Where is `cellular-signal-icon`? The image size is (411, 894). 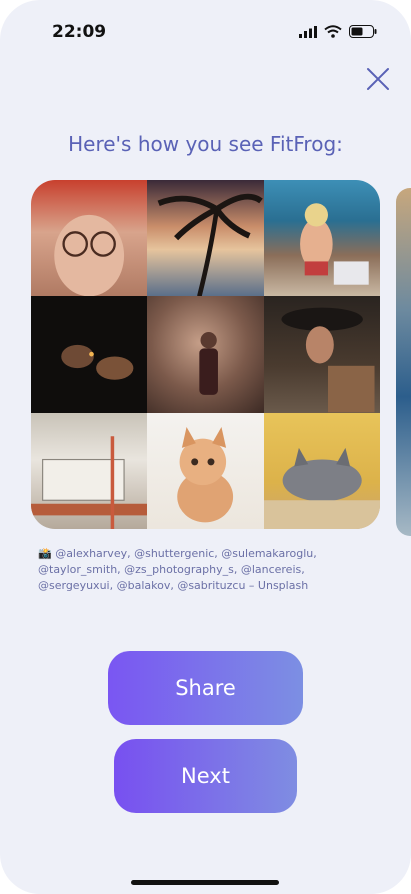 cellular-signal-icon is located at coordinates (308, 31).